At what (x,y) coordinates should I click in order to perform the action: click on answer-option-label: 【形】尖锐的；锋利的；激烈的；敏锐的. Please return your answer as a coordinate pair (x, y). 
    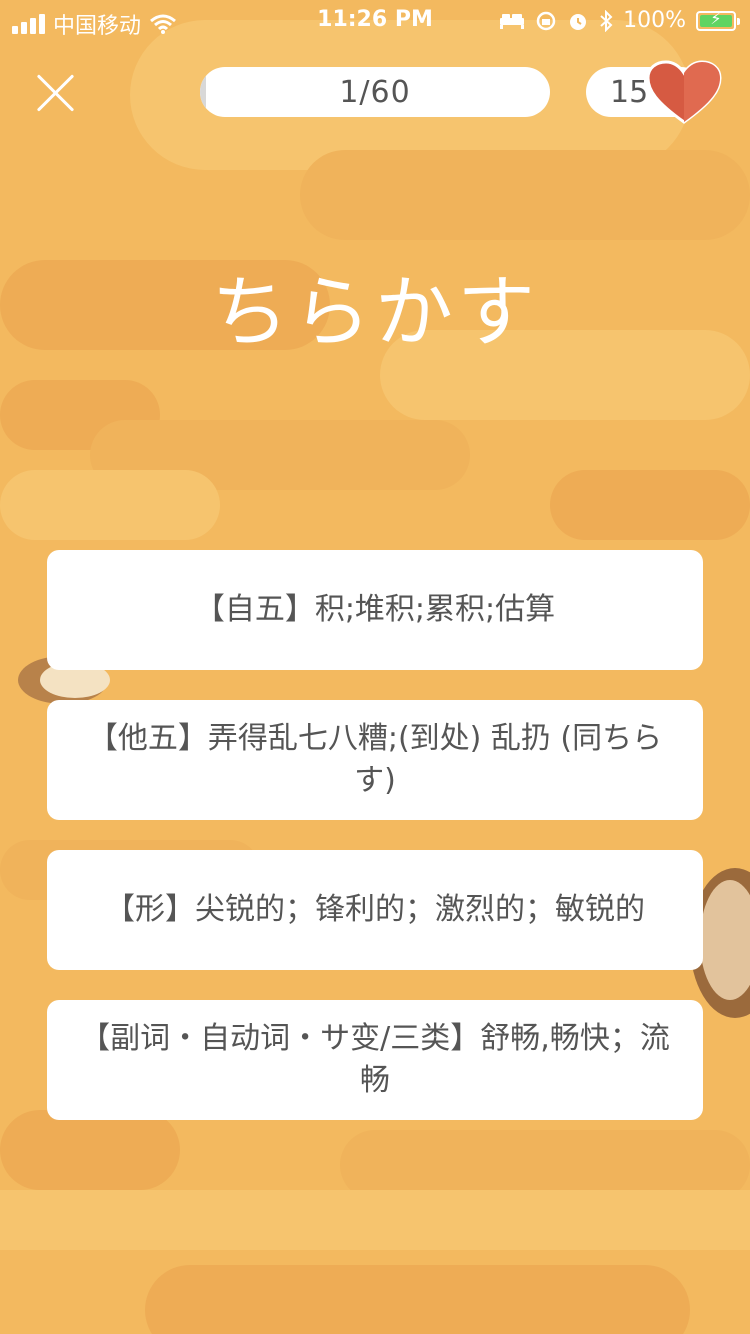
    Looking at the image, I should click on (375, 909).